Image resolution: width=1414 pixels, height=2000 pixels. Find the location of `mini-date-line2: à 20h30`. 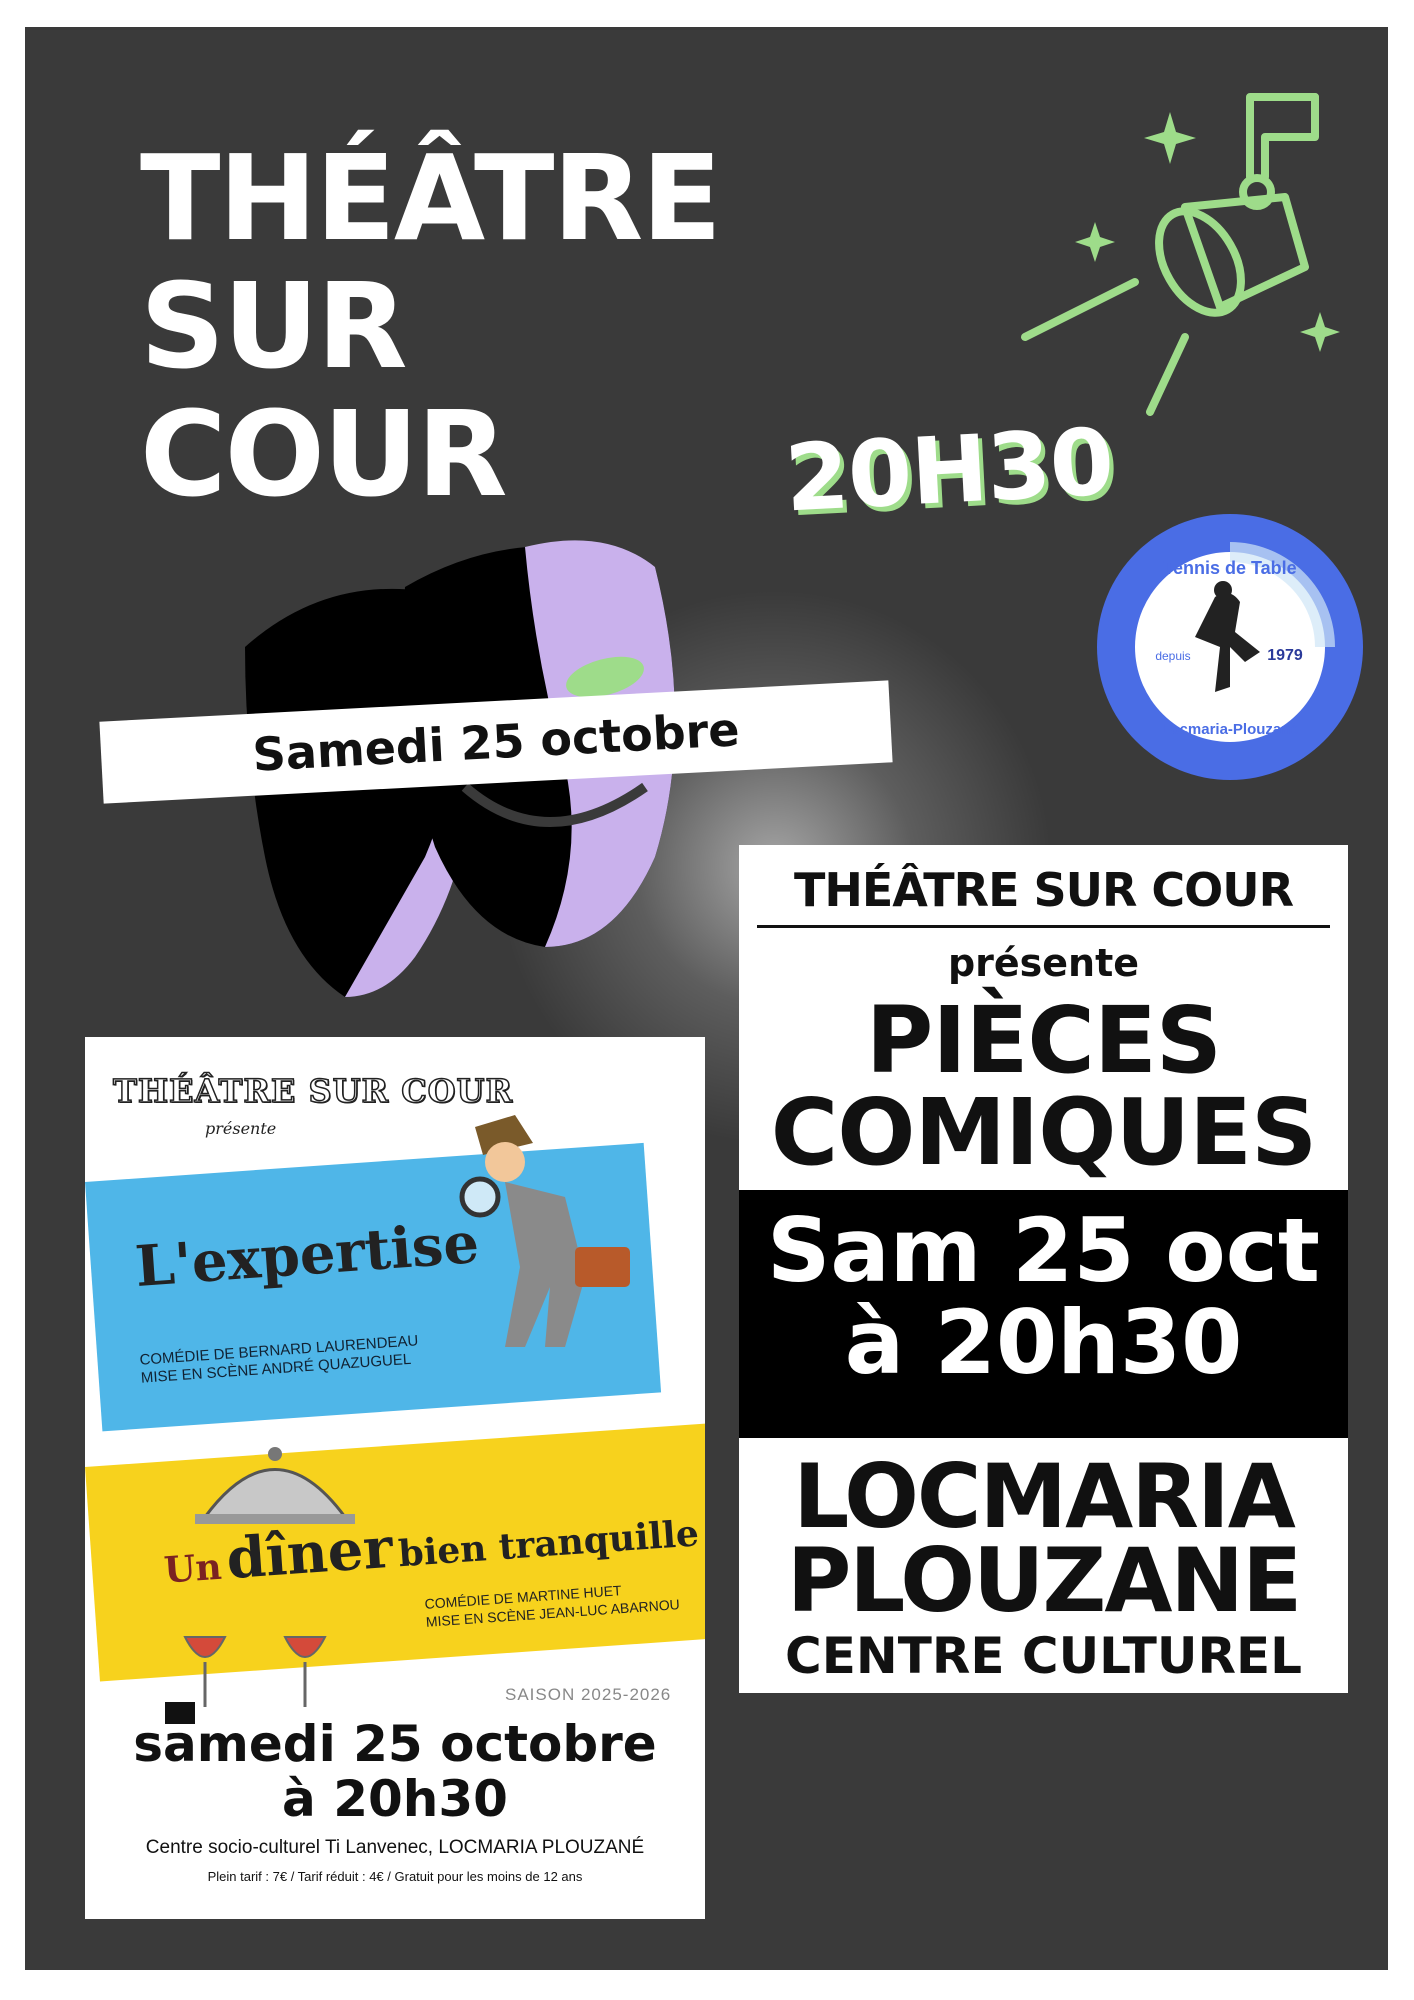

mini-date-line2: à 20h30 is located at coordinates (395, 1799).